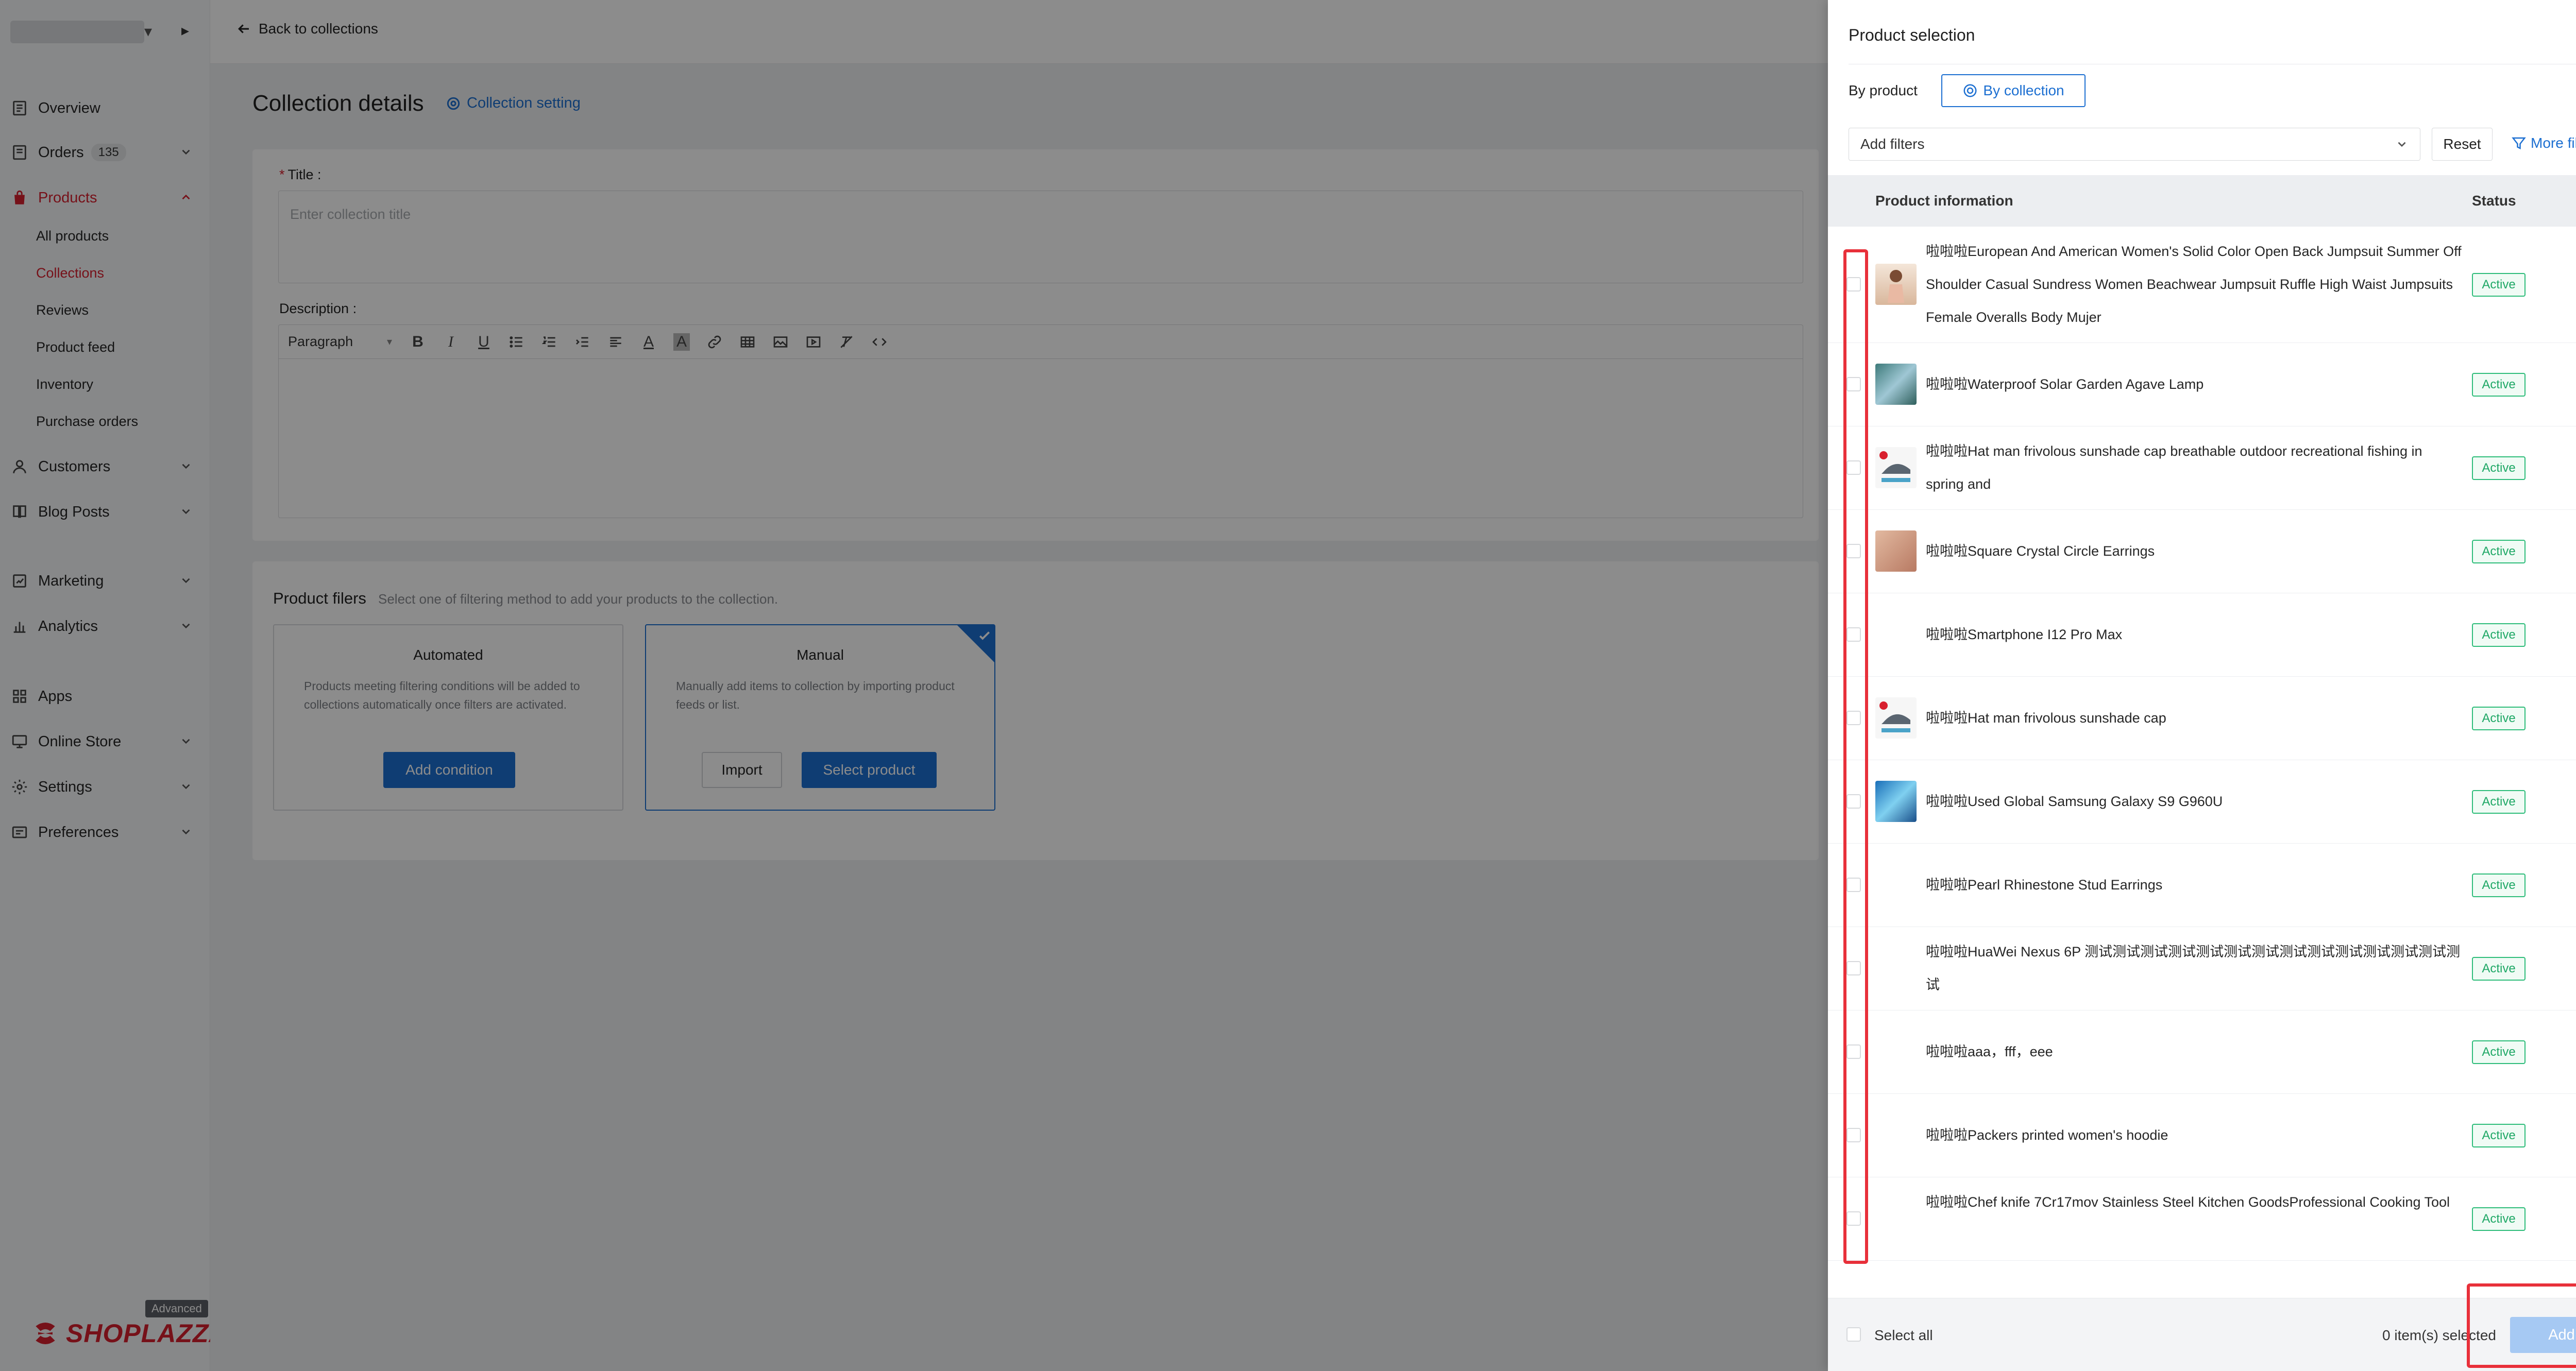 This screenshot has height=1371, width=2576. I want to click on product-name: 啦啦啦aaa，fff，eee, so click(1989, 1051).